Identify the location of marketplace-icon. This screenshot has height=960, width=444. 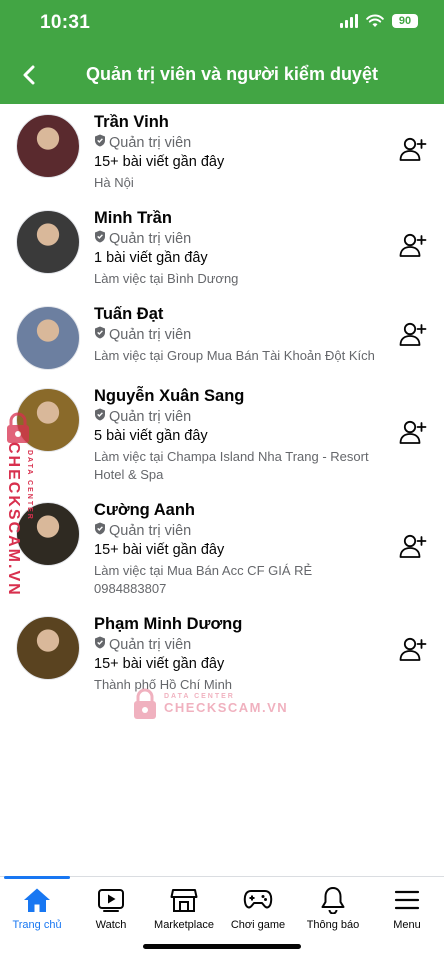
(184, 900).